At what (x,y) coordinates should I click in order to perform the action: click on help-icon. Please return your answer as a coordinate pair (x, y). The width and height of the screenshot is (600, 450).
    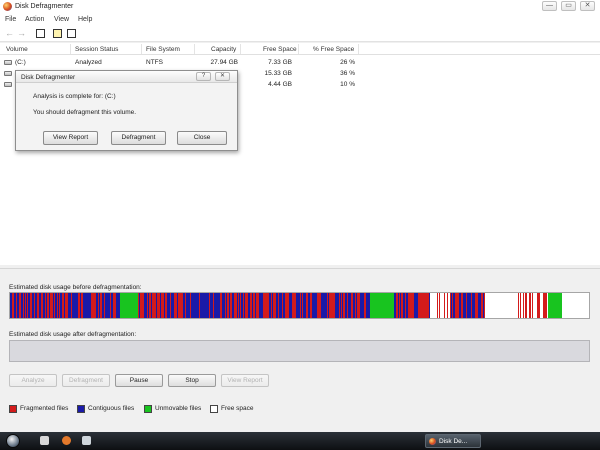
    Looking at the image, I should click on (57, 33).